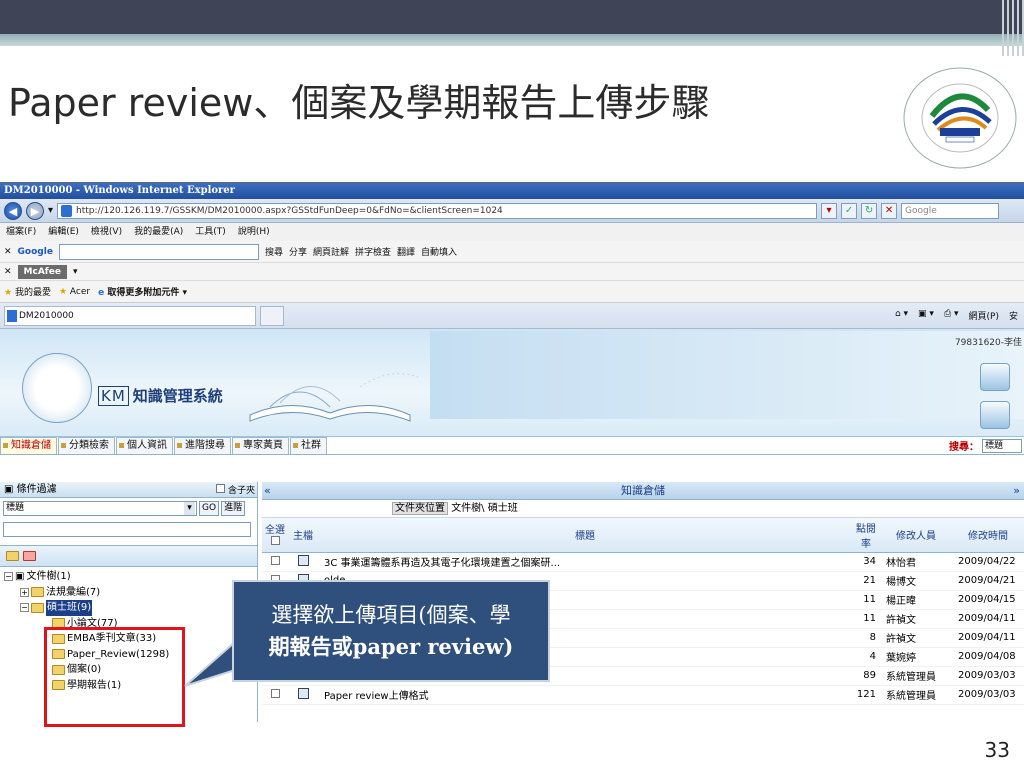  I want to click on collapse-icon: «, so click(267, 491).